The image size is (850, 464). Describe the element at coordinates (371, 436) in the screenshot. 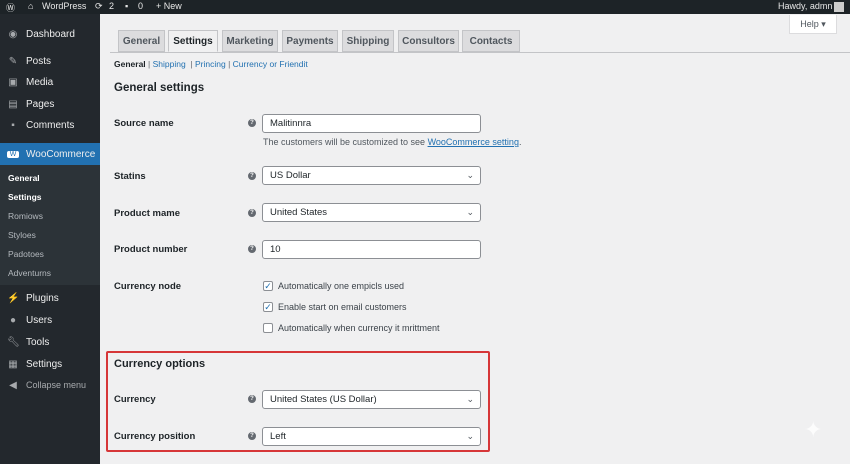

I see `currency-position-select: Left ⌄` at that location.